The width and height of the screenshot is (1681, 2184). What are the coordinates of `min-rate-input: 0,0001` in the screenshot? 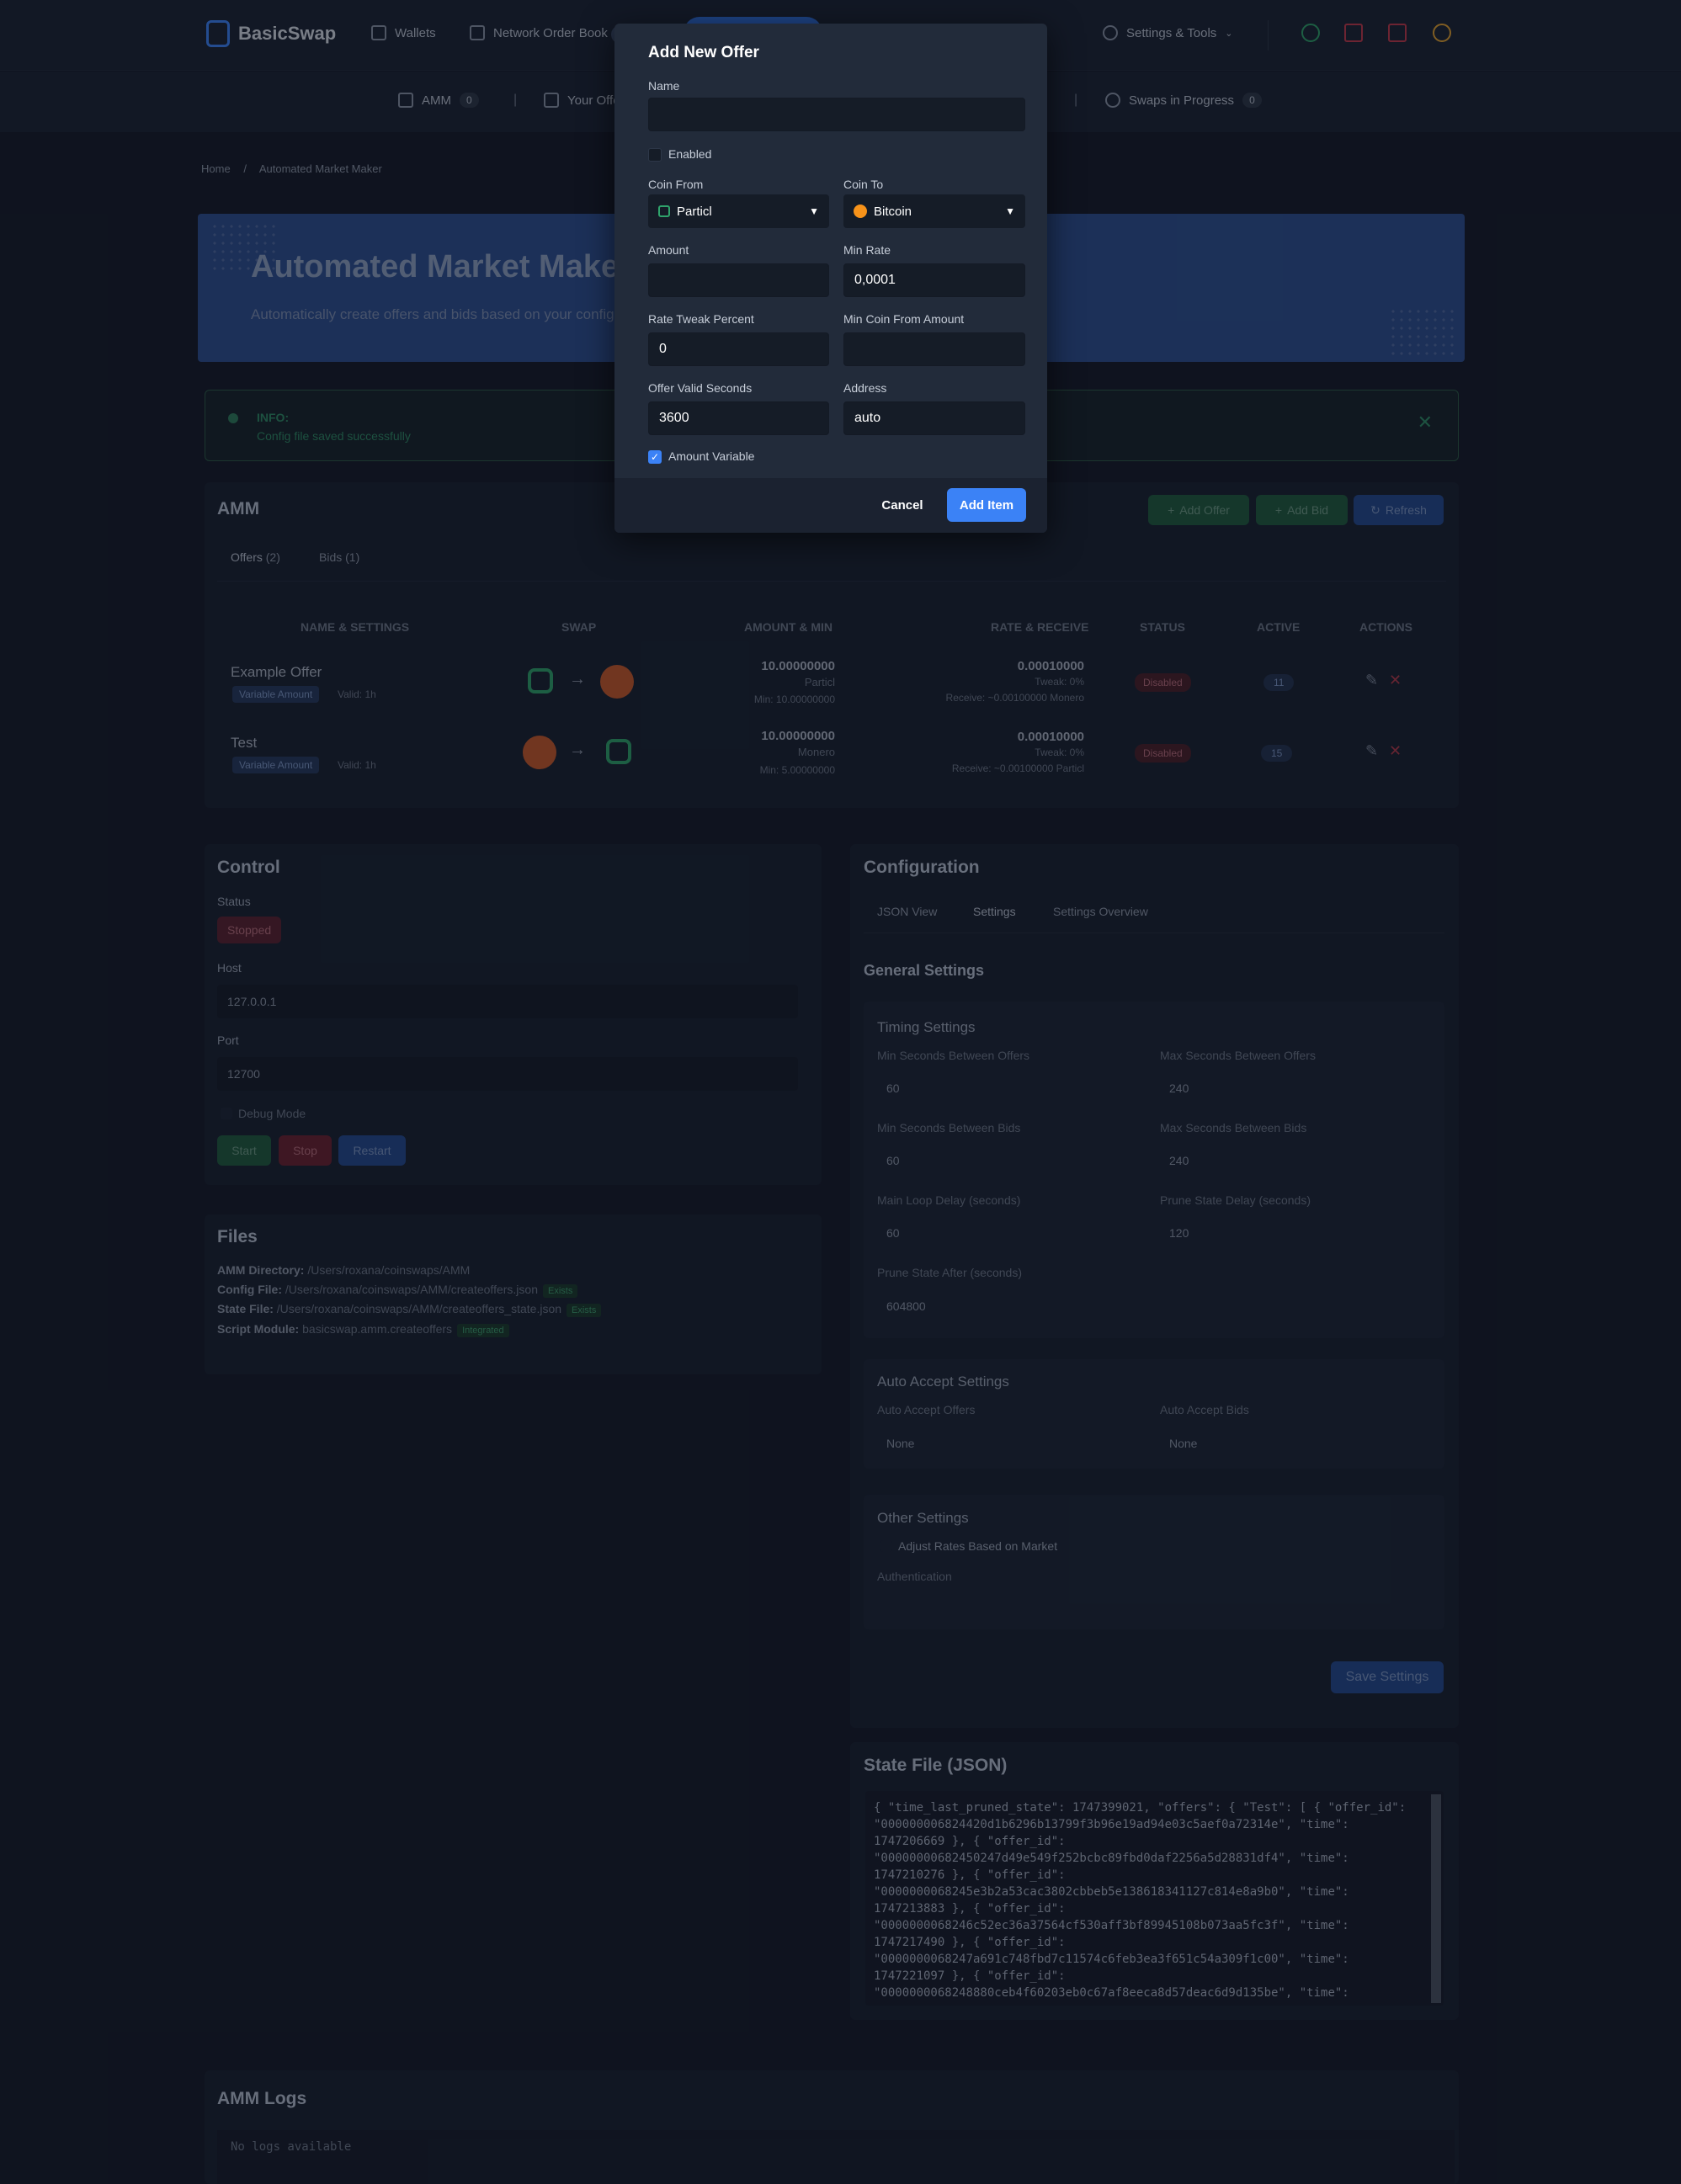 It's located at (934, 280).